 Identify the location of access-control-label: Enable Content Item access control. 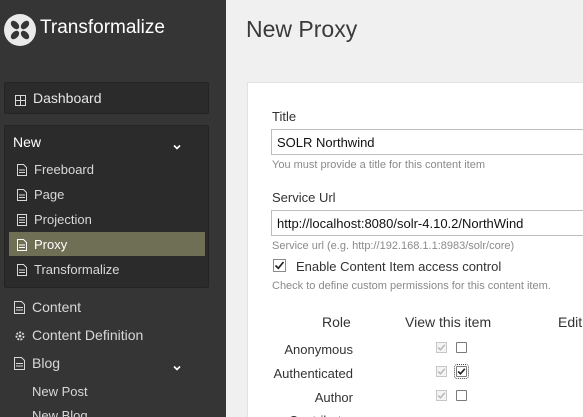
(399, 266).